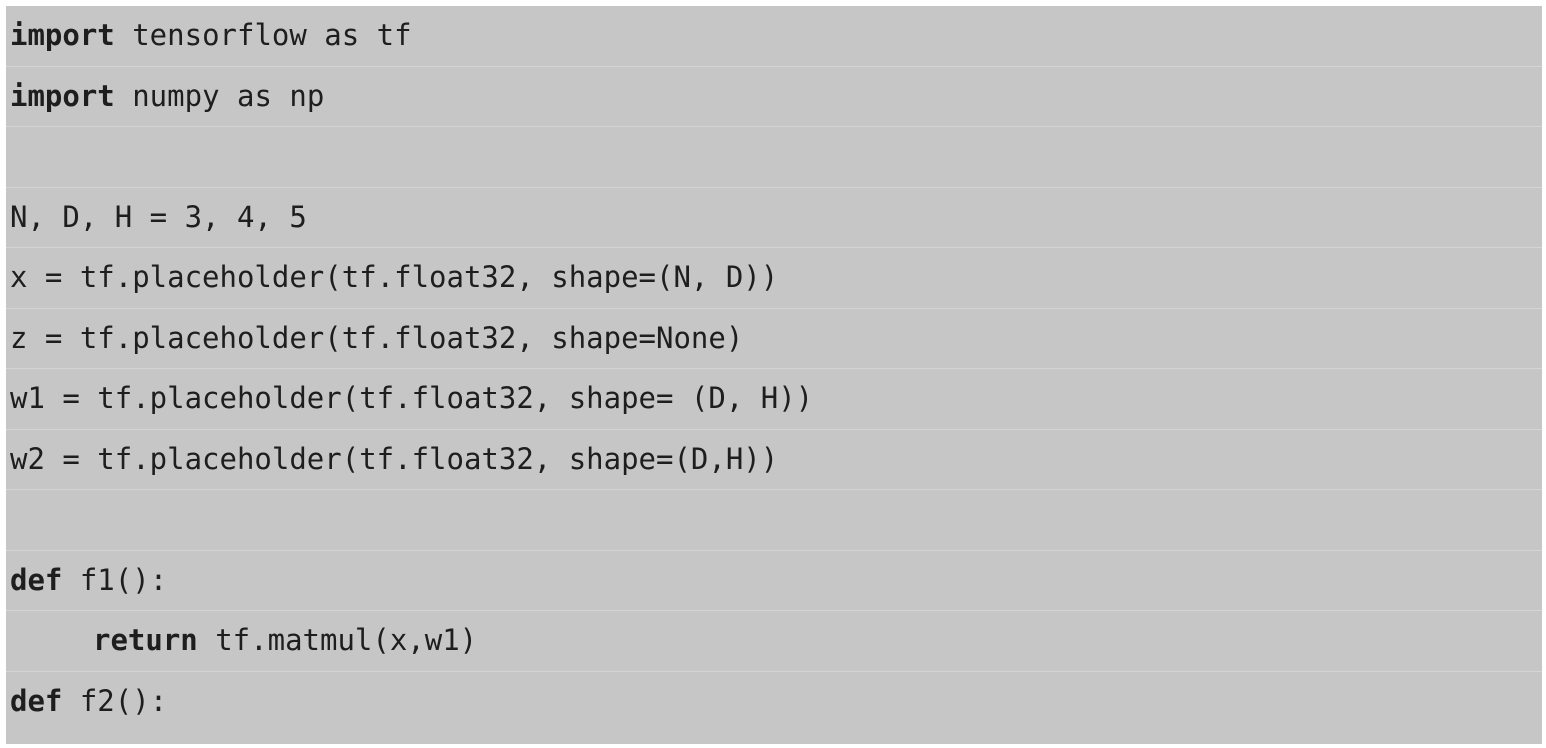 The width and height of the screenshot is (1546, 748). What do you see at coordinates (774, 702) in the screenshot?
I see `code-line-12: def f2():` at bounding box center [774, 702].